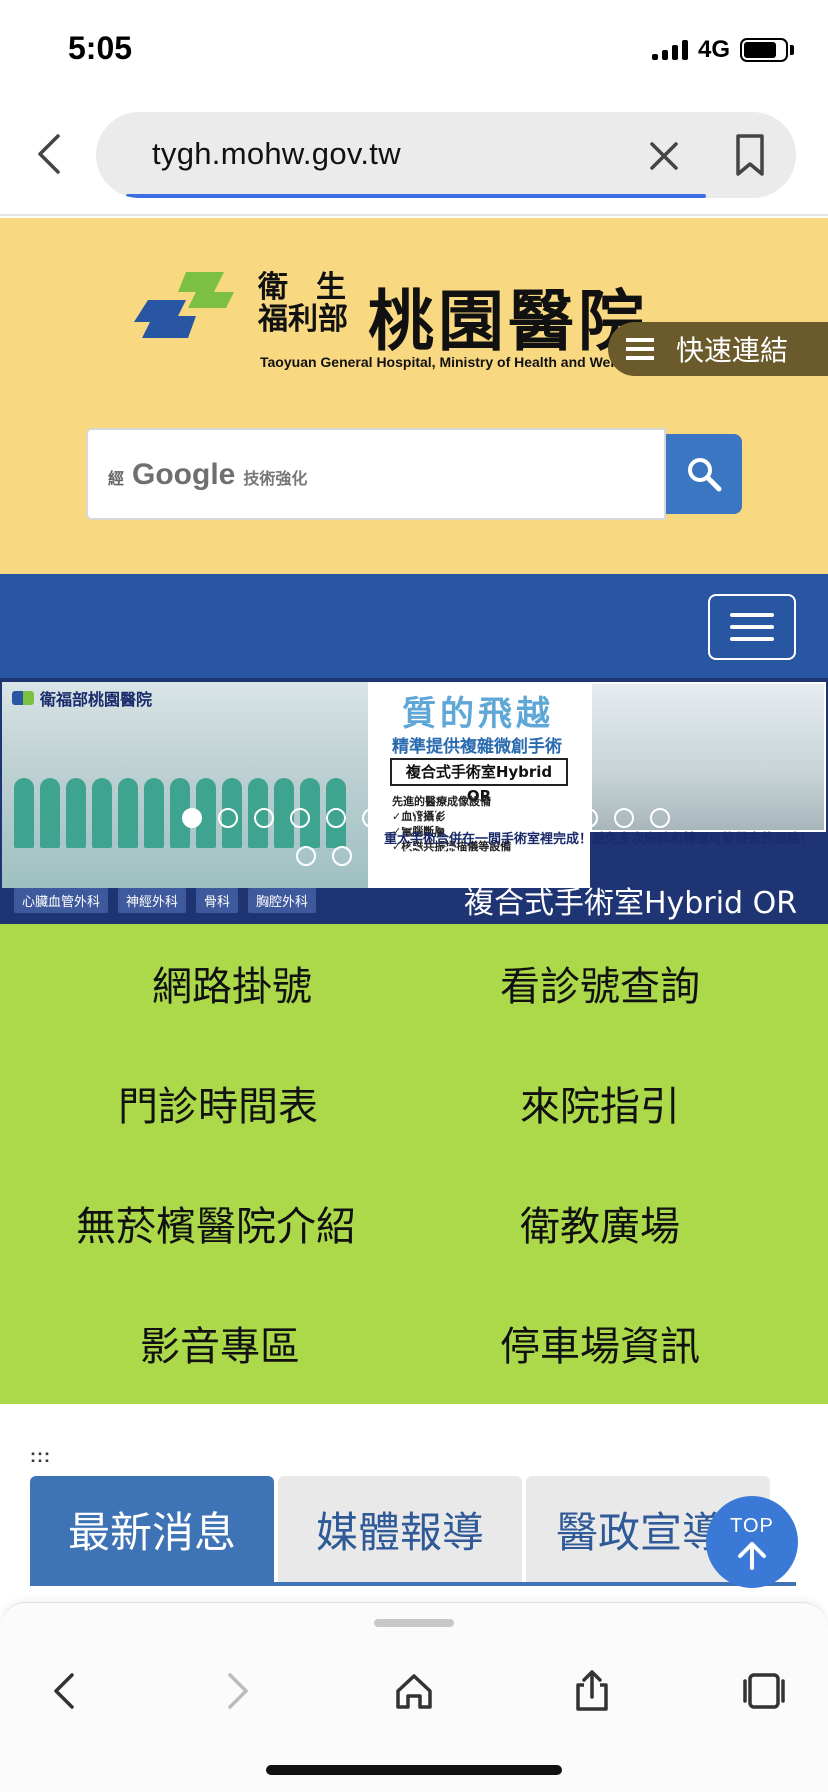 This screenshot has height=1792, width=828. Describe the element at coordinates (600, 1343) in the screenshot. I see `quick-menu-parking: 停車場資訊` at that location.